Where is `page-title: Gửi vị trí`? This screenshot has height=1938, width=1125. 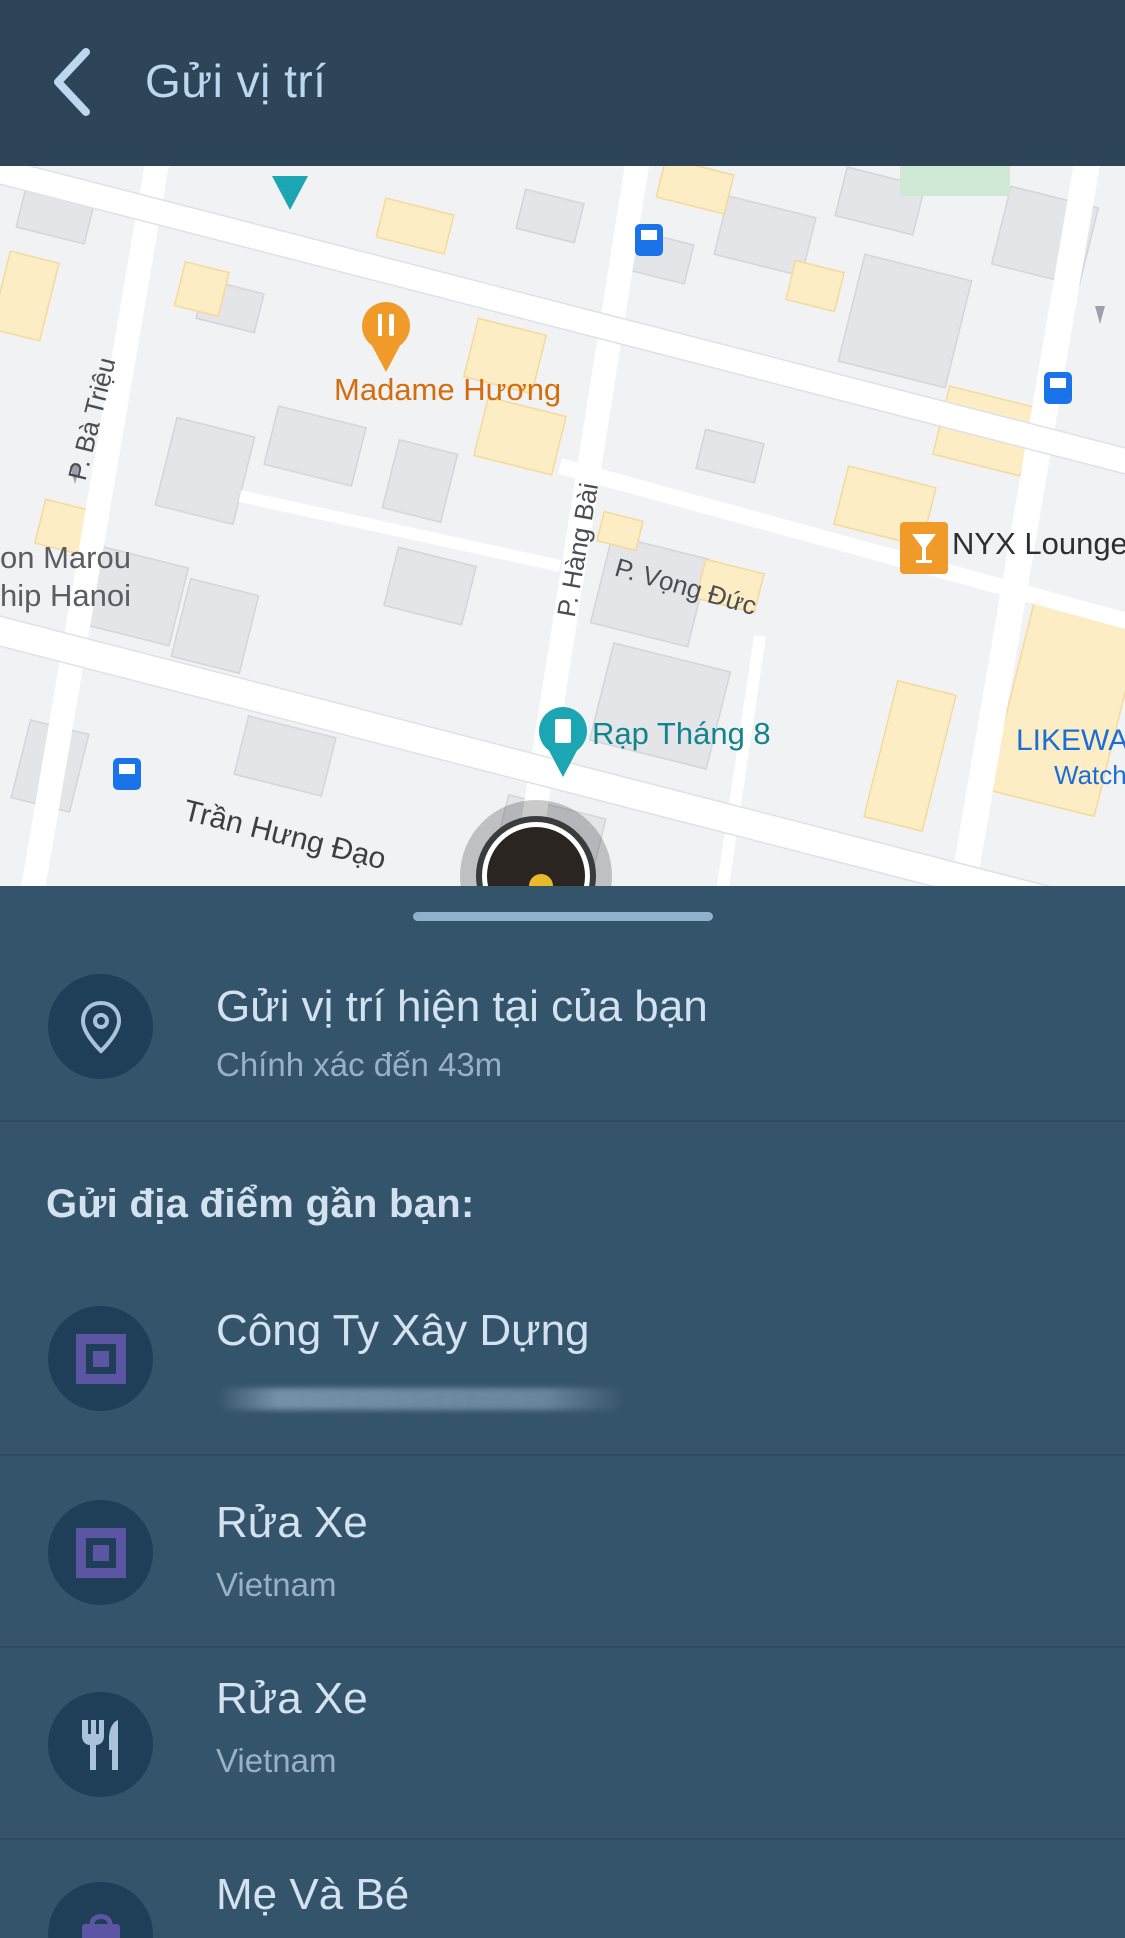
page-title: Gửi vị trí is located at coordinates (236, 81).